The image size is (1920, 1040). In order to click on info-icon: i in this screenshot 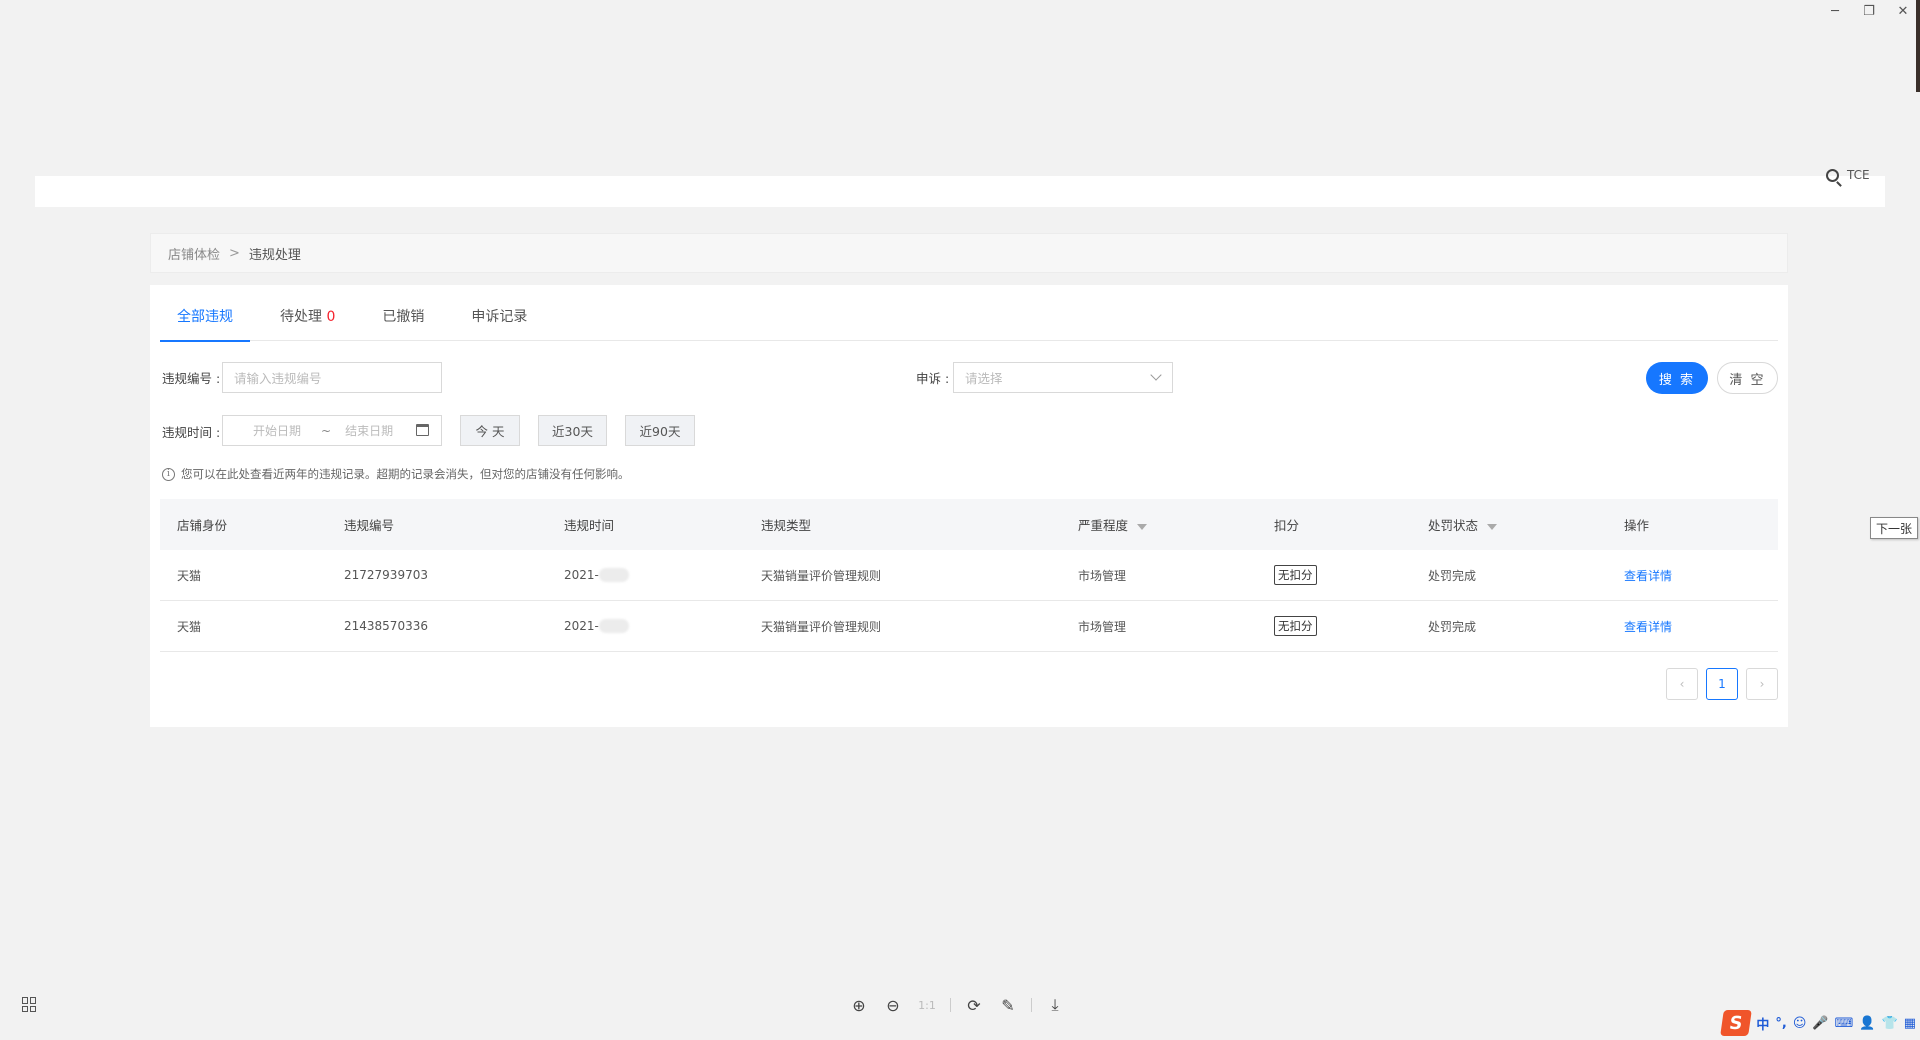, I will do `click(168, 474)`.